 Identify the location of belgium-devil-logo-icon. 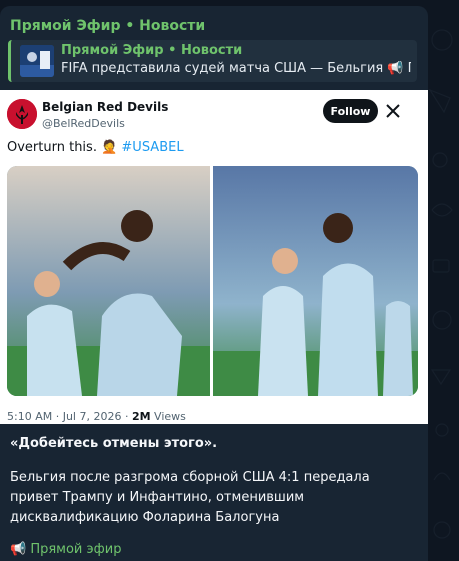
(22, 114).